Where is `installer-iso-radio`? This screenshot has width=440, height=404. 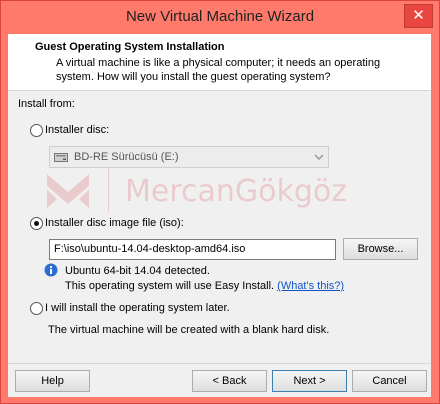 installer-iso-radio is located at coordinates (36, 223).